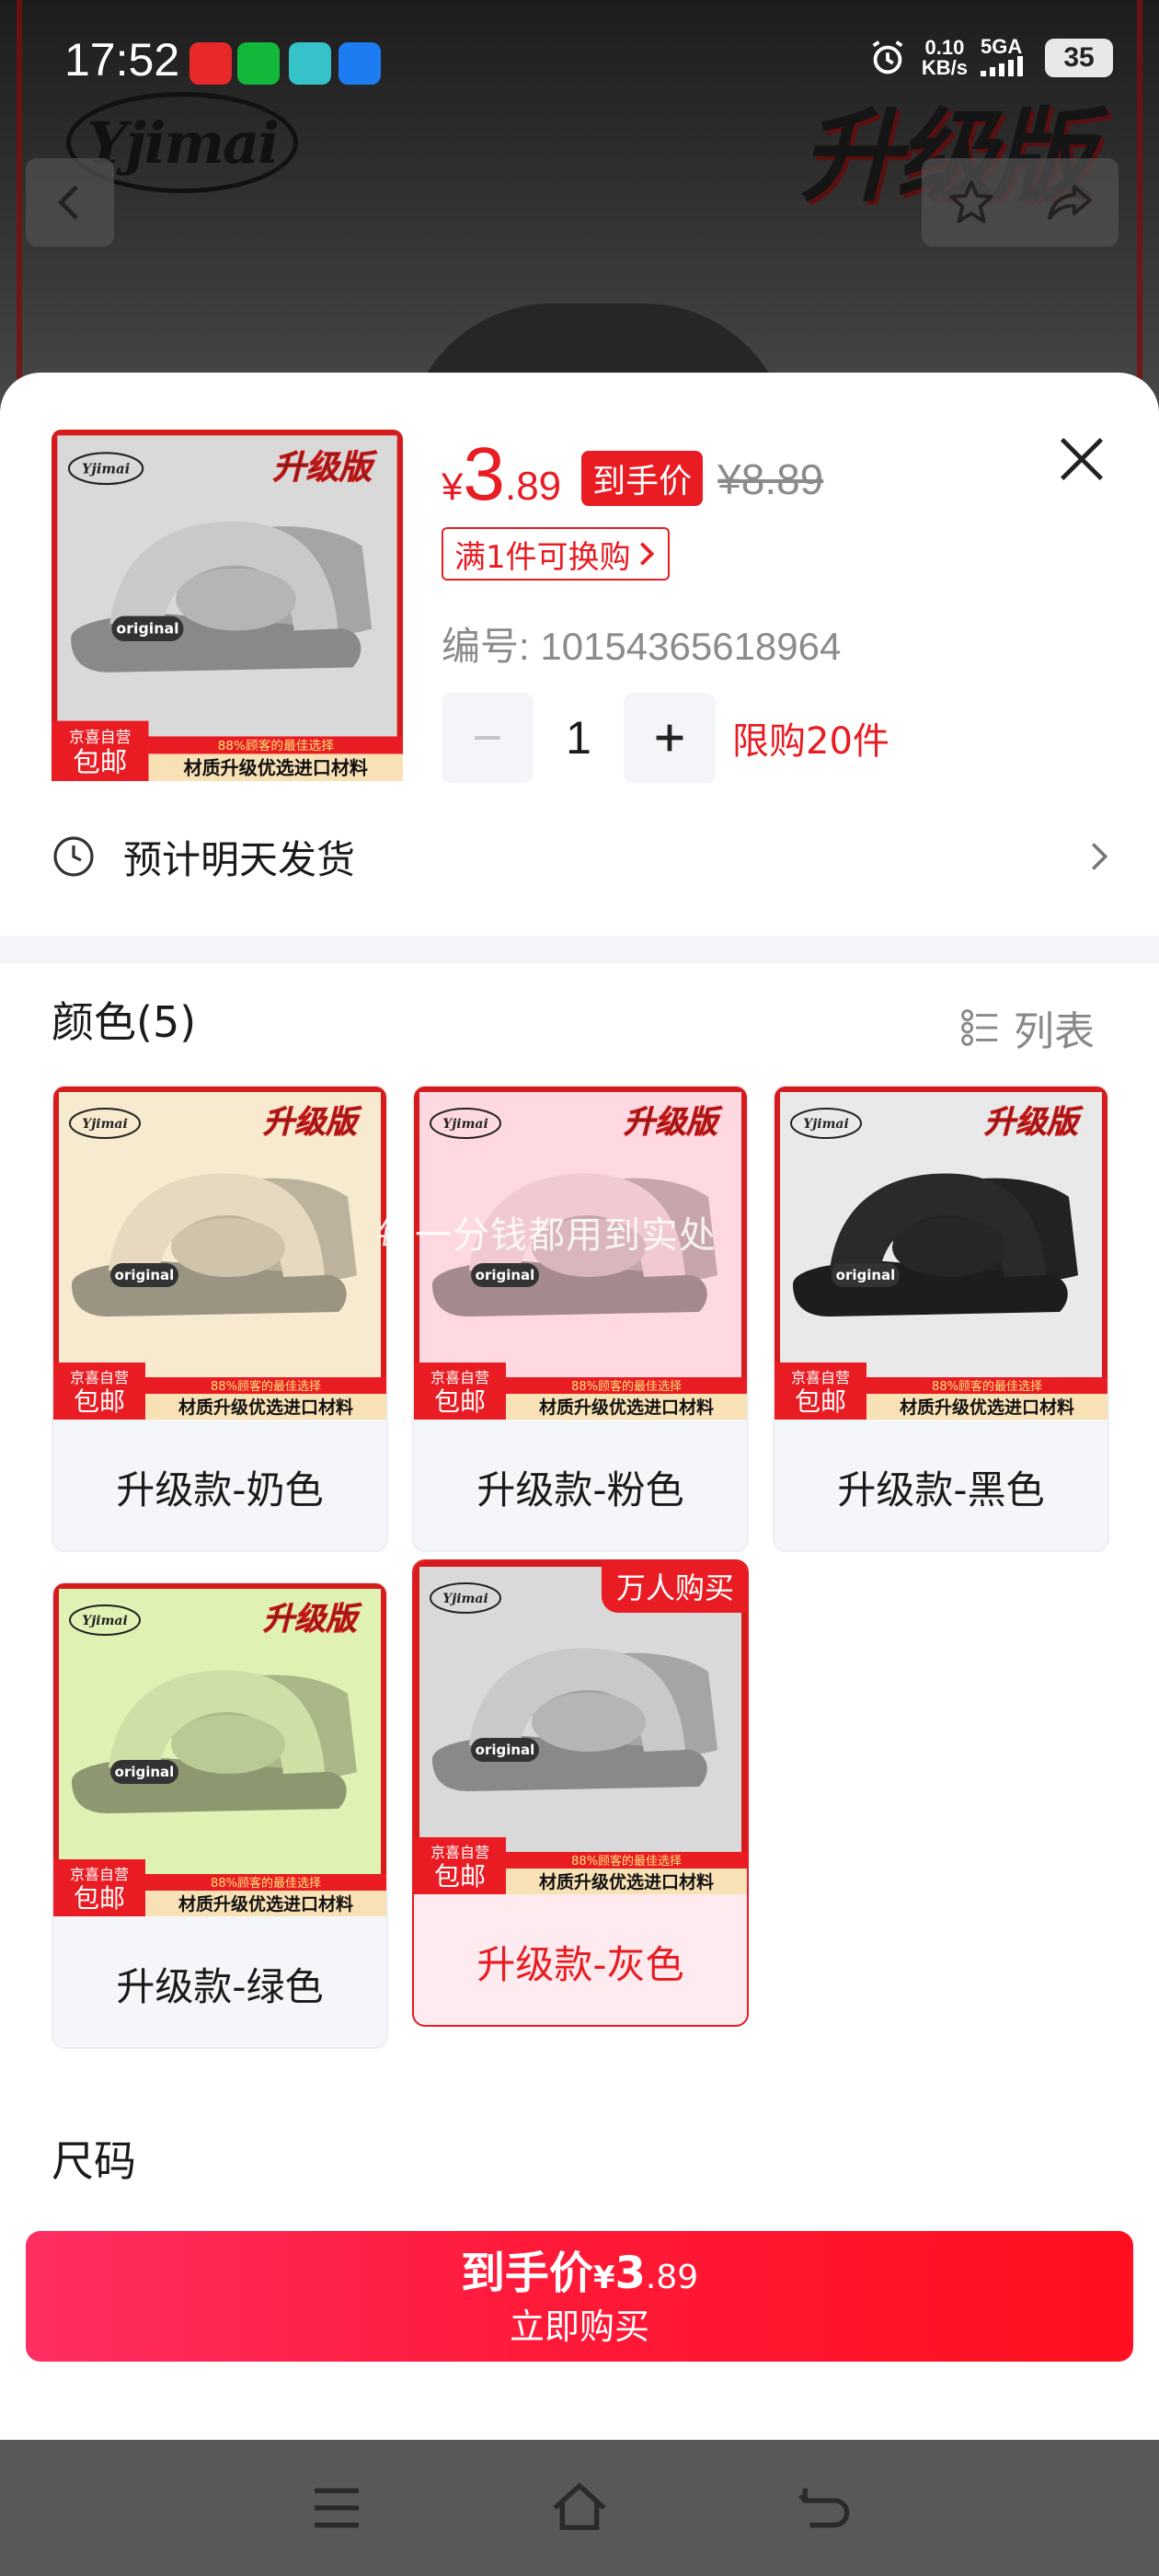 The width and height of the screenshot is (1159, 2576). Describe the element at coordinates (632, 474) in the screenshot. I see `price-row: ¥ 3 .89 到手价 ¥8.89` at that location.